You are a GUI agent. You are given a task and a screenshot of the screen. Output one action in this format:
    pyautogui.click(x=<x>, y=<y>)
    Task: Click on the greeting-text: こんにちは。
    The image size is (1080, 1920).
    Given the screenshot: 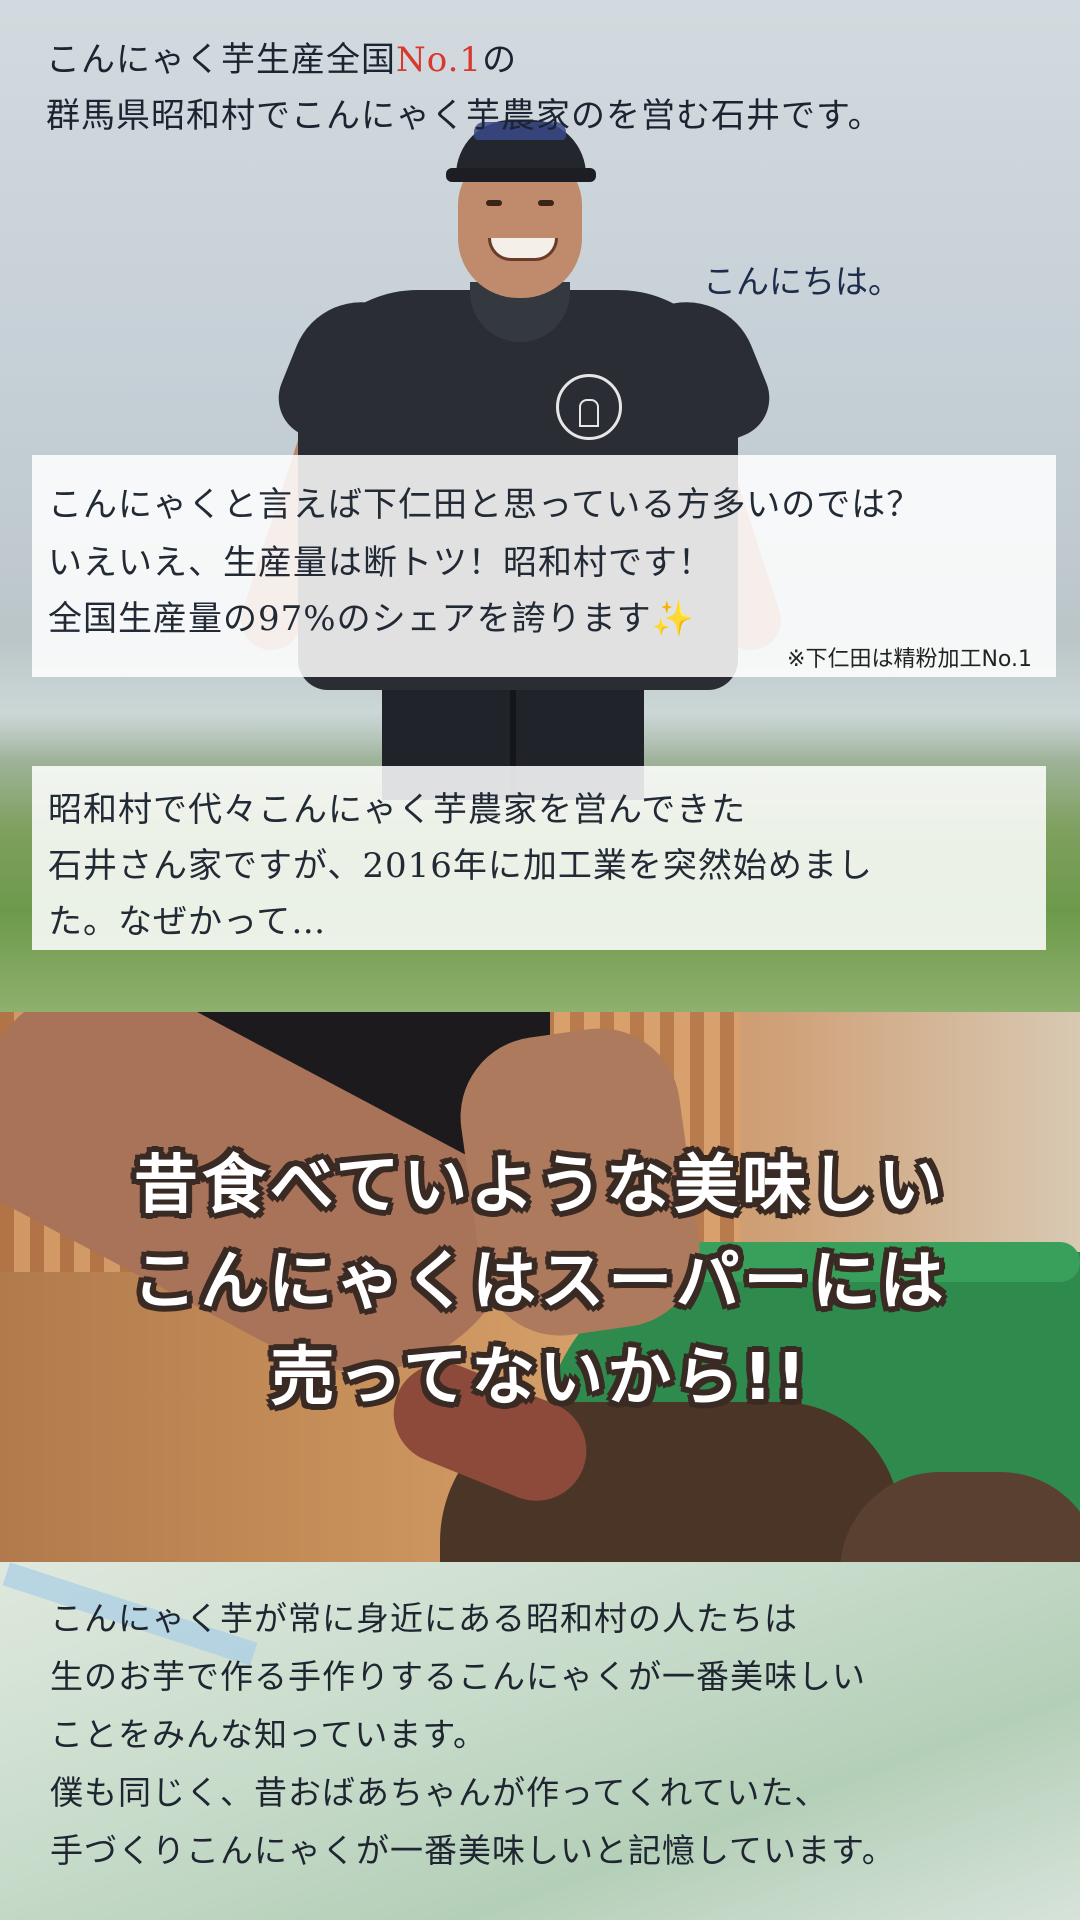 What is the action you would take?
    pyautogui.click(x=802, y=281)
    